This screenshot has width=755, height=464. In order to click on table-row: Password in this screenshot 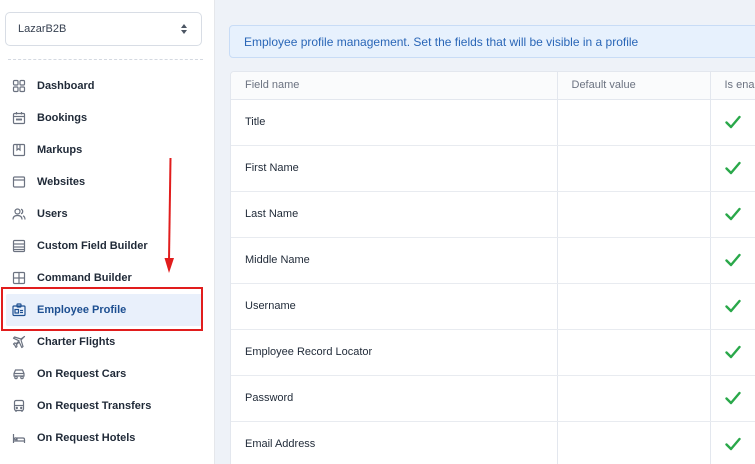, I will do `click(493, 398)`.